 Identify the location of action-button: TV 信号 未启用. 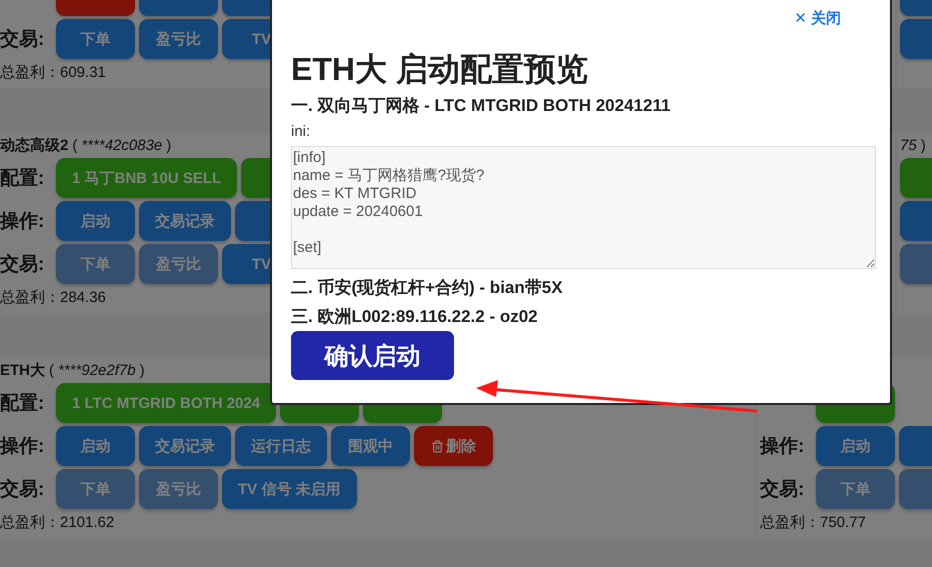
(289, 489).